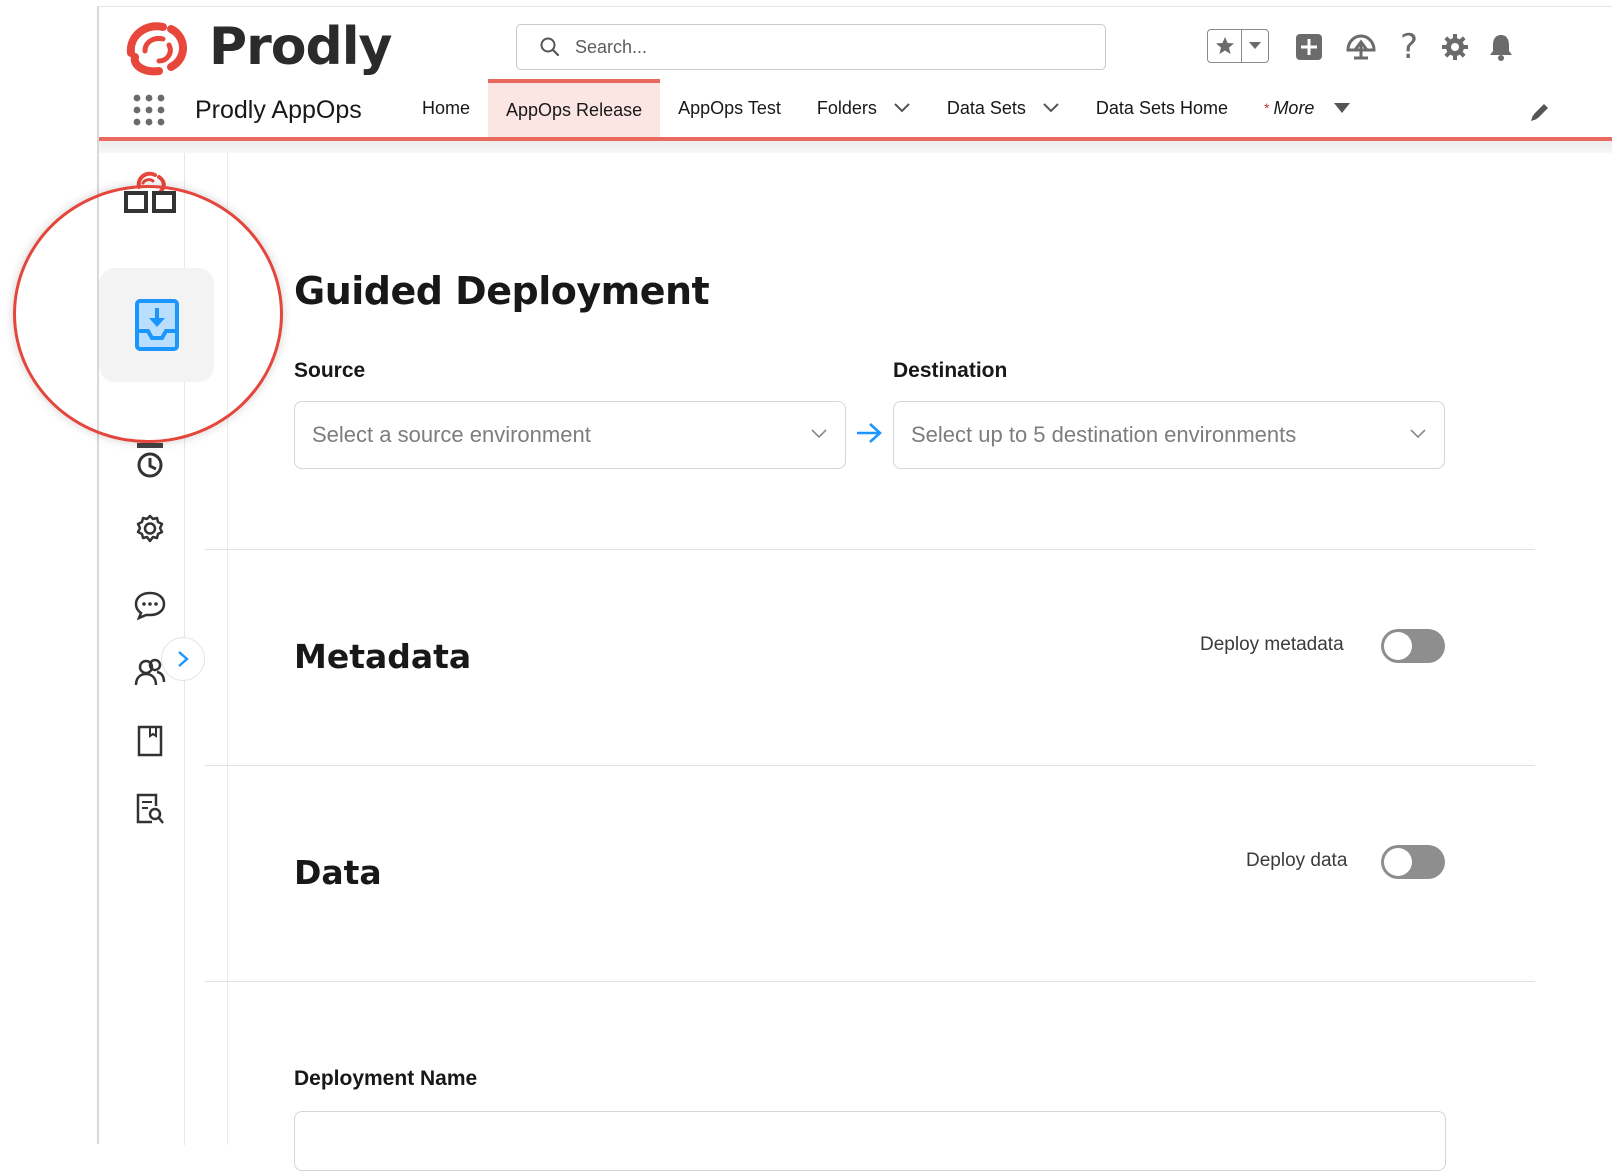  I want to click on search-input, so click(823, 47).